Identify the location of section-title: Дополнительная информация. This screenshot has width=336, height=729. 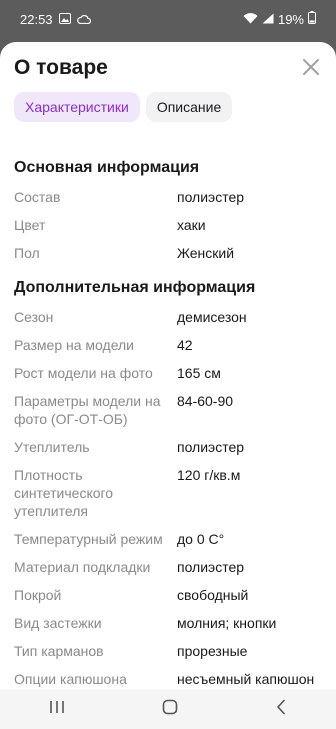
(135, 287).